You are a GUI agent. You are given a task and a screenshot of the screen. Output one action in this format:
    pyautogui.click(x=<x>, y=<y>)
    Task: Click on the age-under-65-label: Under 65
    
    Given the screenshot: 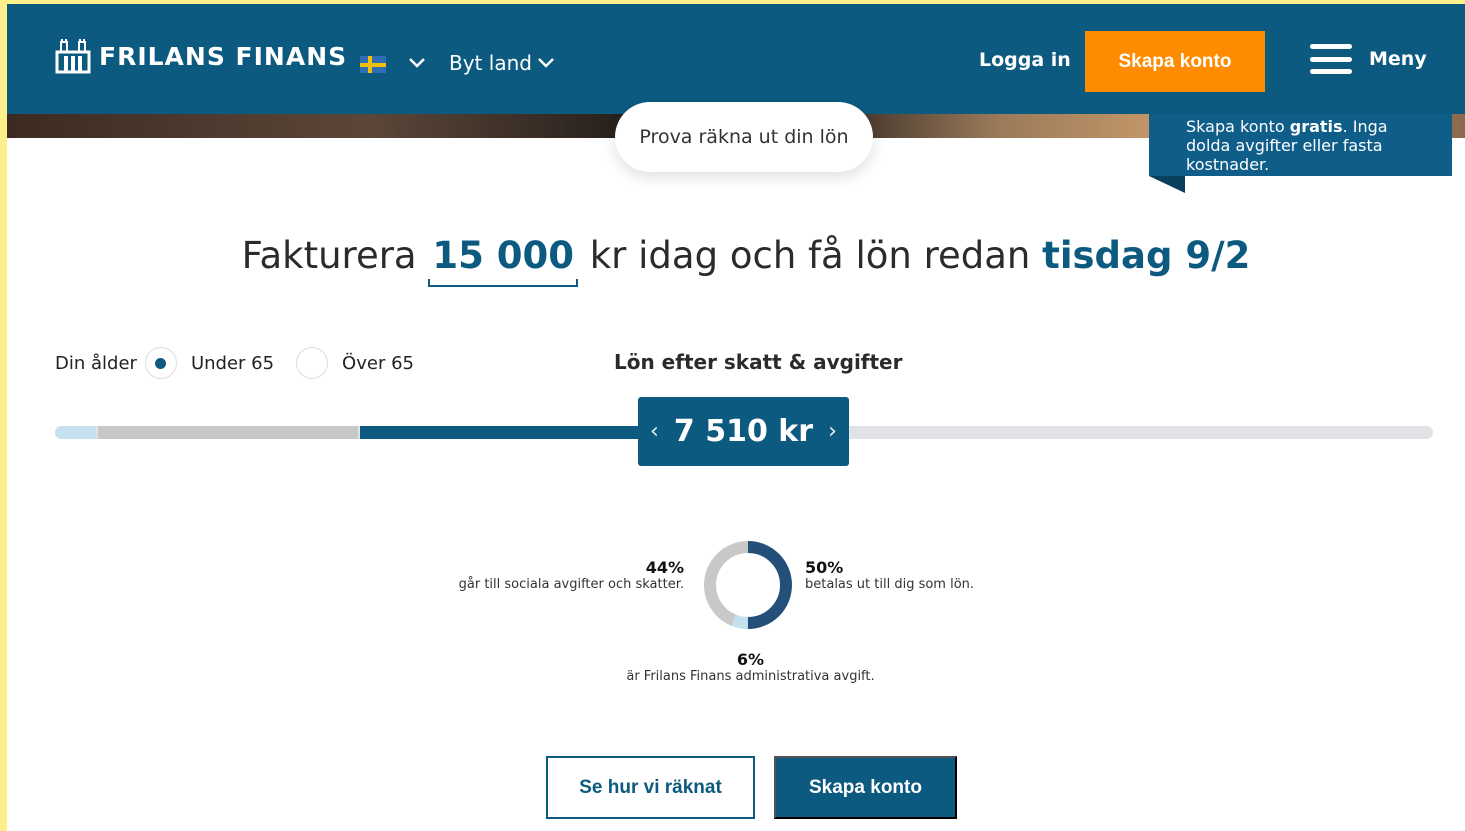 What is the action you would take?
    pyautogui.click(x=232, y=363)
    